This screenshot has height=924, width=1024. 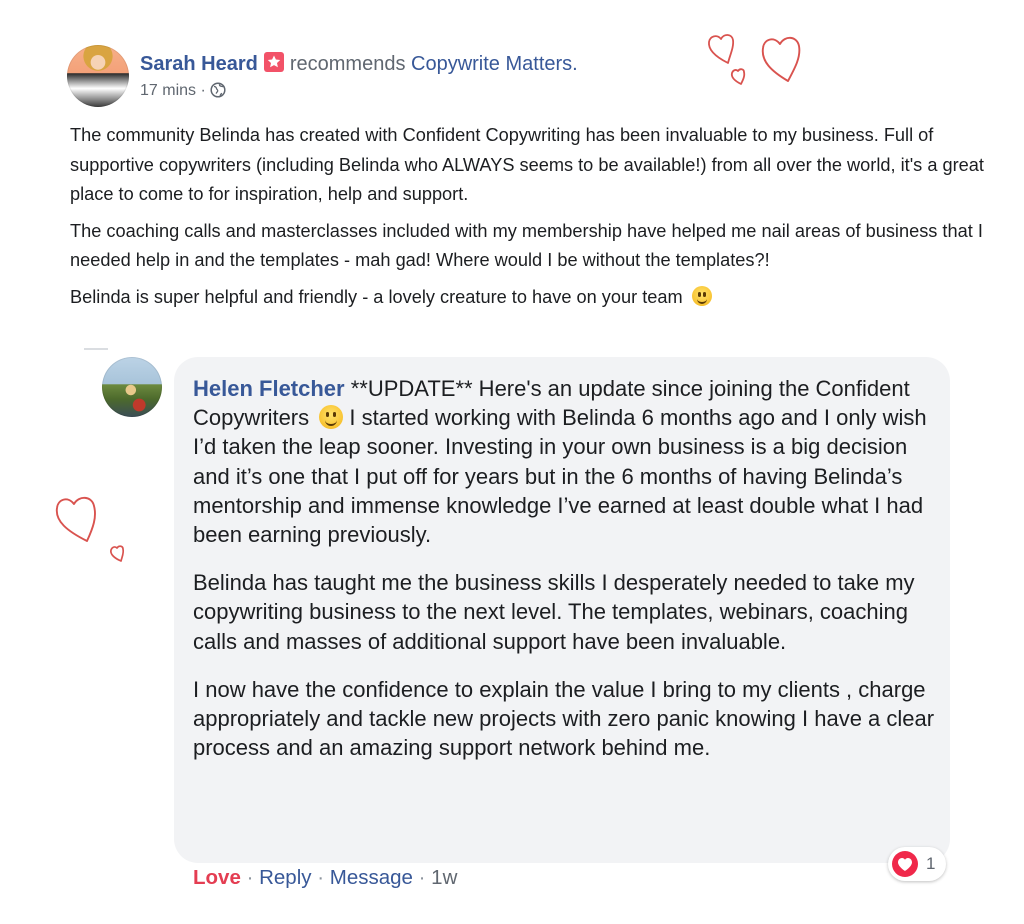 I want to click on globe-icon, so click(x=218, y=92).